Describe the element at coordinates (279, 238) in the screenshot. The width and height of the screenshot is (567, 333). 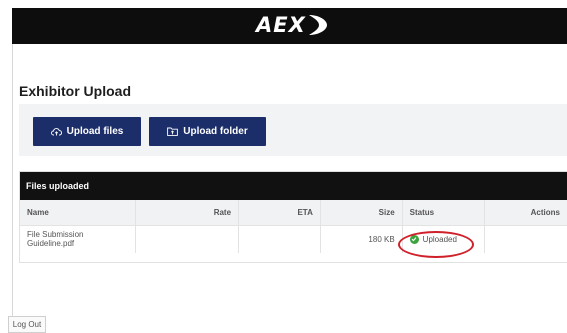
I see `eta-cell` at that location.